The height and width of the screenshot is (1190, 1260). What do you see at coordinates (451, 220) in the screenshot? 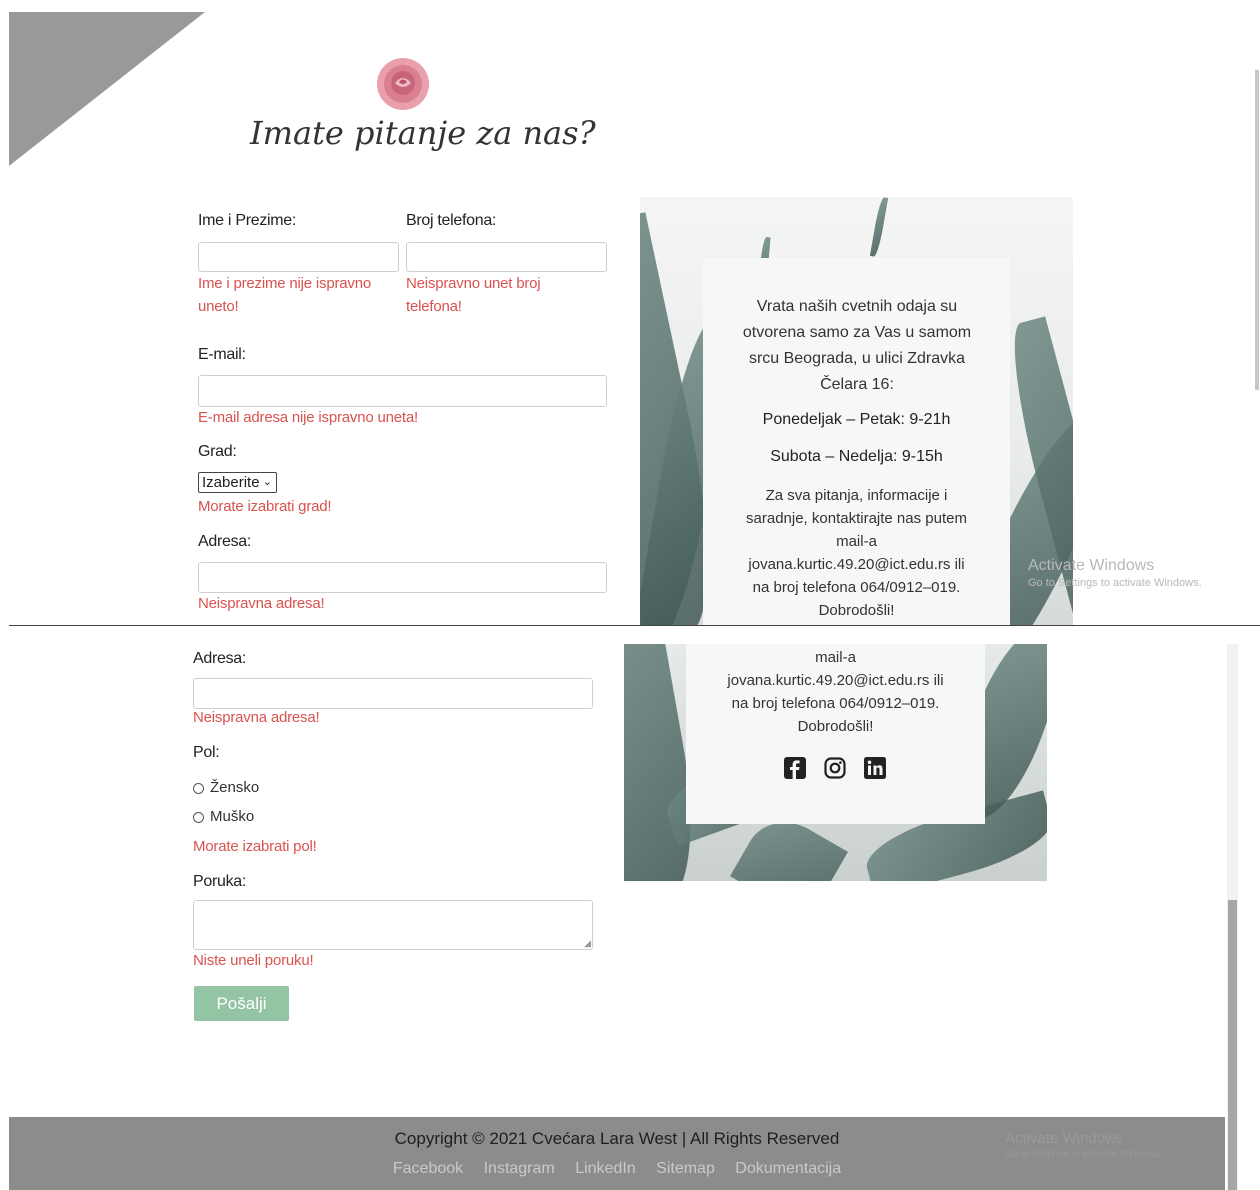
I see `phone-label: Broj telefona:` at bounding box center [451, 220].